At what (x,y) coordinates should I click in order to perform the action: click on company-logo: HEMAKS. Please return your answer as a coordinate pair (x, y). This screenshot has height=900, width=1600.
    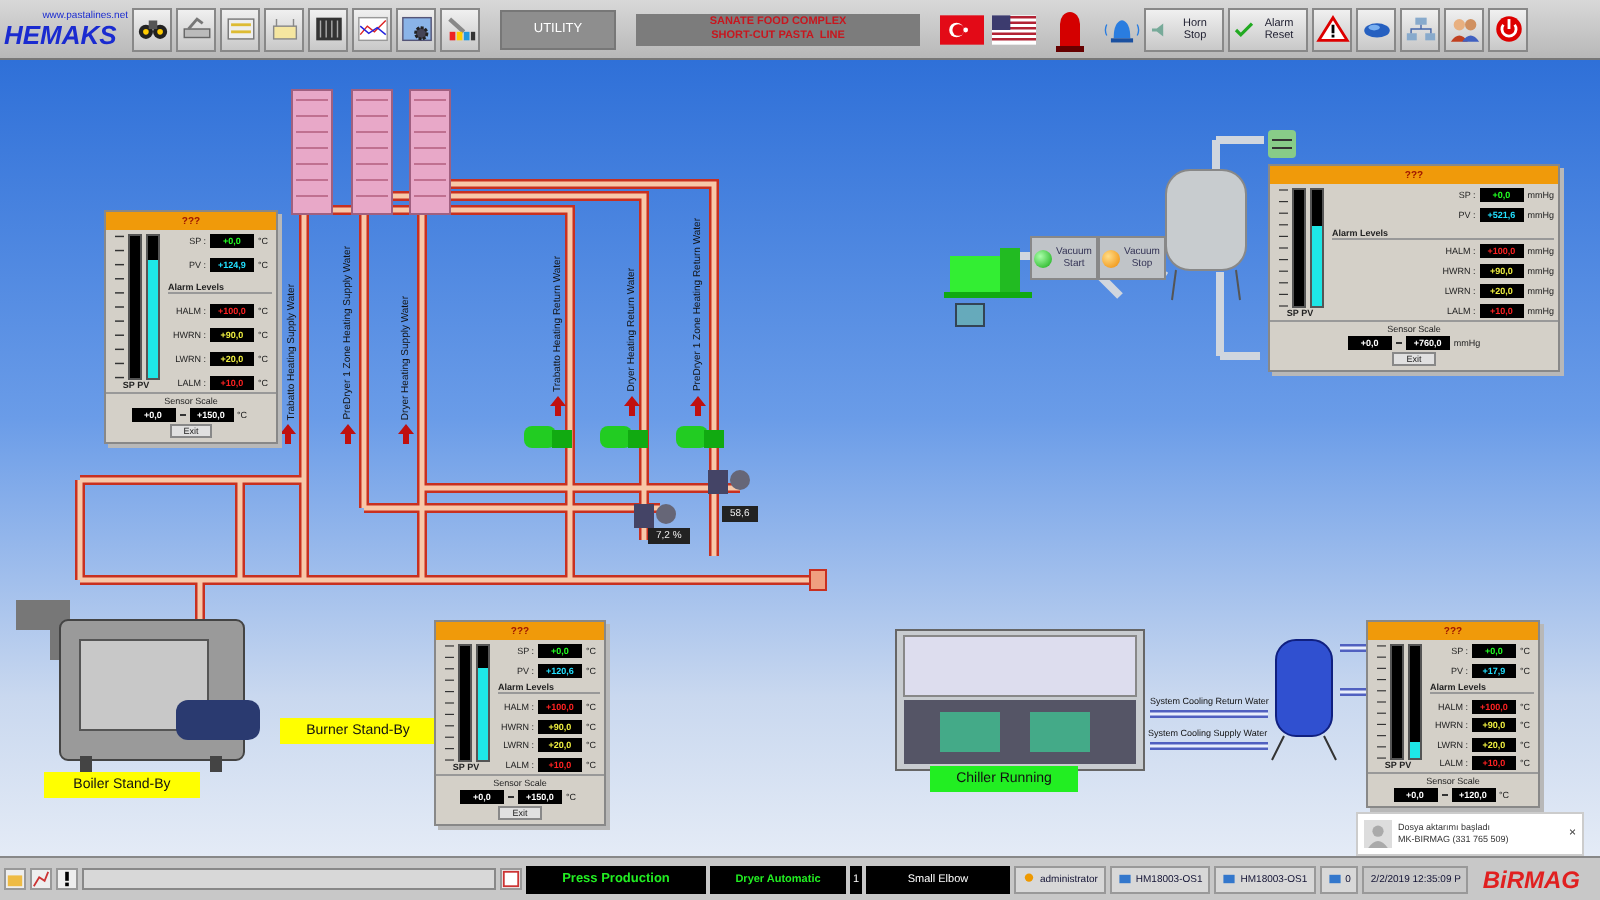
    Looking at the image, I should click on (60, 34).